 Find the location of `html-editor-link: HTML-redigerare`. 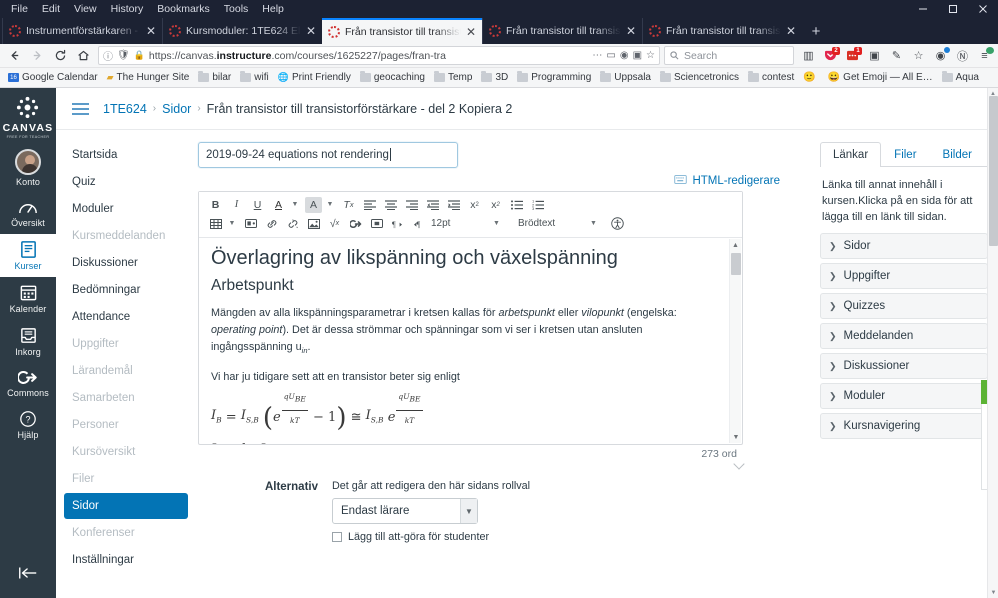

html-editor-link: HTML-redigerare is located at coordinates (727, 181).